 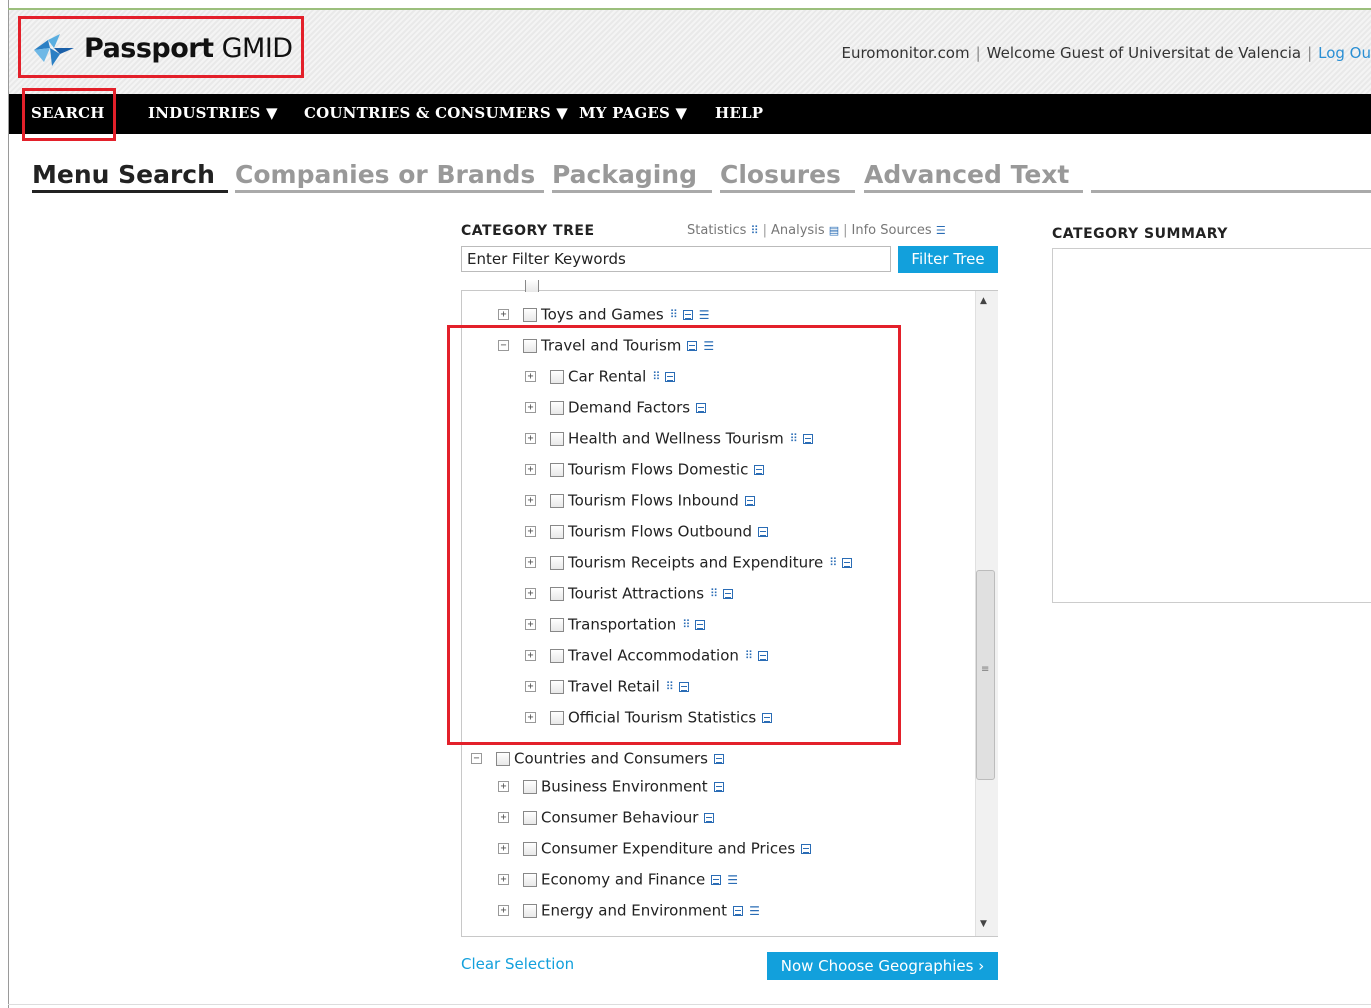 What do you see at coordinates (948, 259) in the screenshot?
I see `filter-tree-button: Filter Tree` at bounding box center [948, 259].